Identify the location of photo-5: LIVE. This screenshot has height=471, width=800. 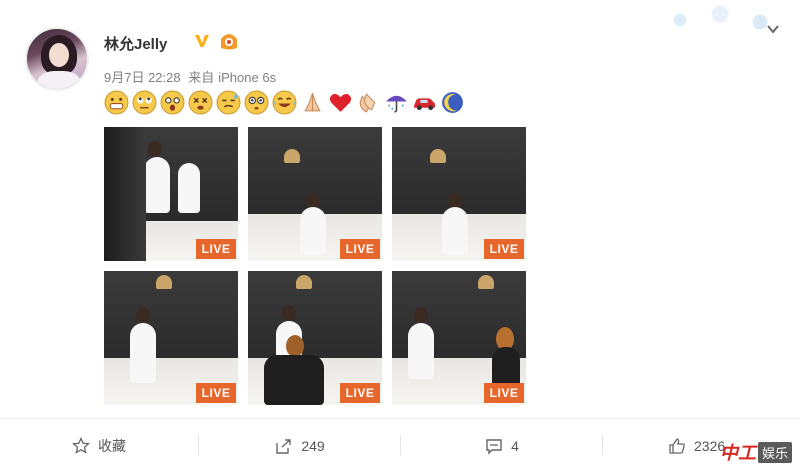
(315, 338).